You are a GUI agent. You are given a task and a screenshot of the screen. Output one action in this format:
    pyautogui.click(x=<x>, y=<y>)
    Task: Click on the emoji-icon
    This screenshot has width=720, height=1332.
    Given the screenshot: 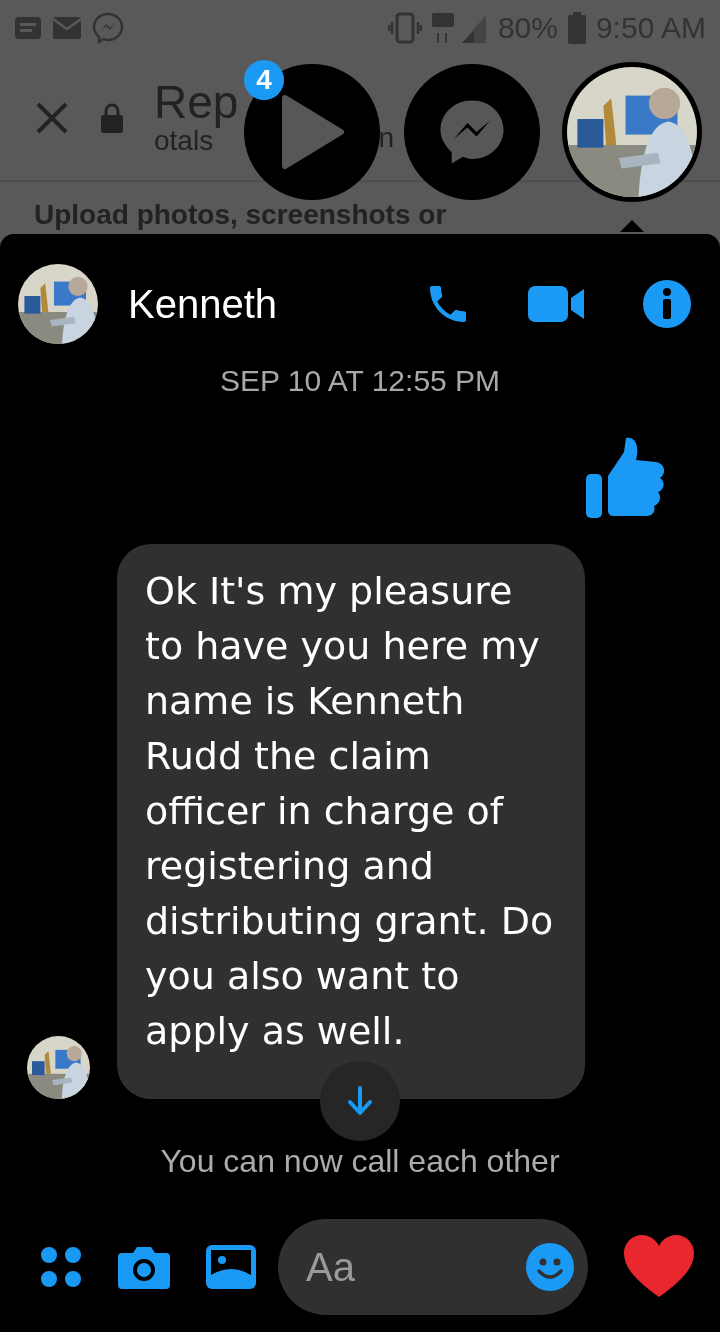 What is the action you would take?
    pyautogui.click(x=550, y=1267)
    